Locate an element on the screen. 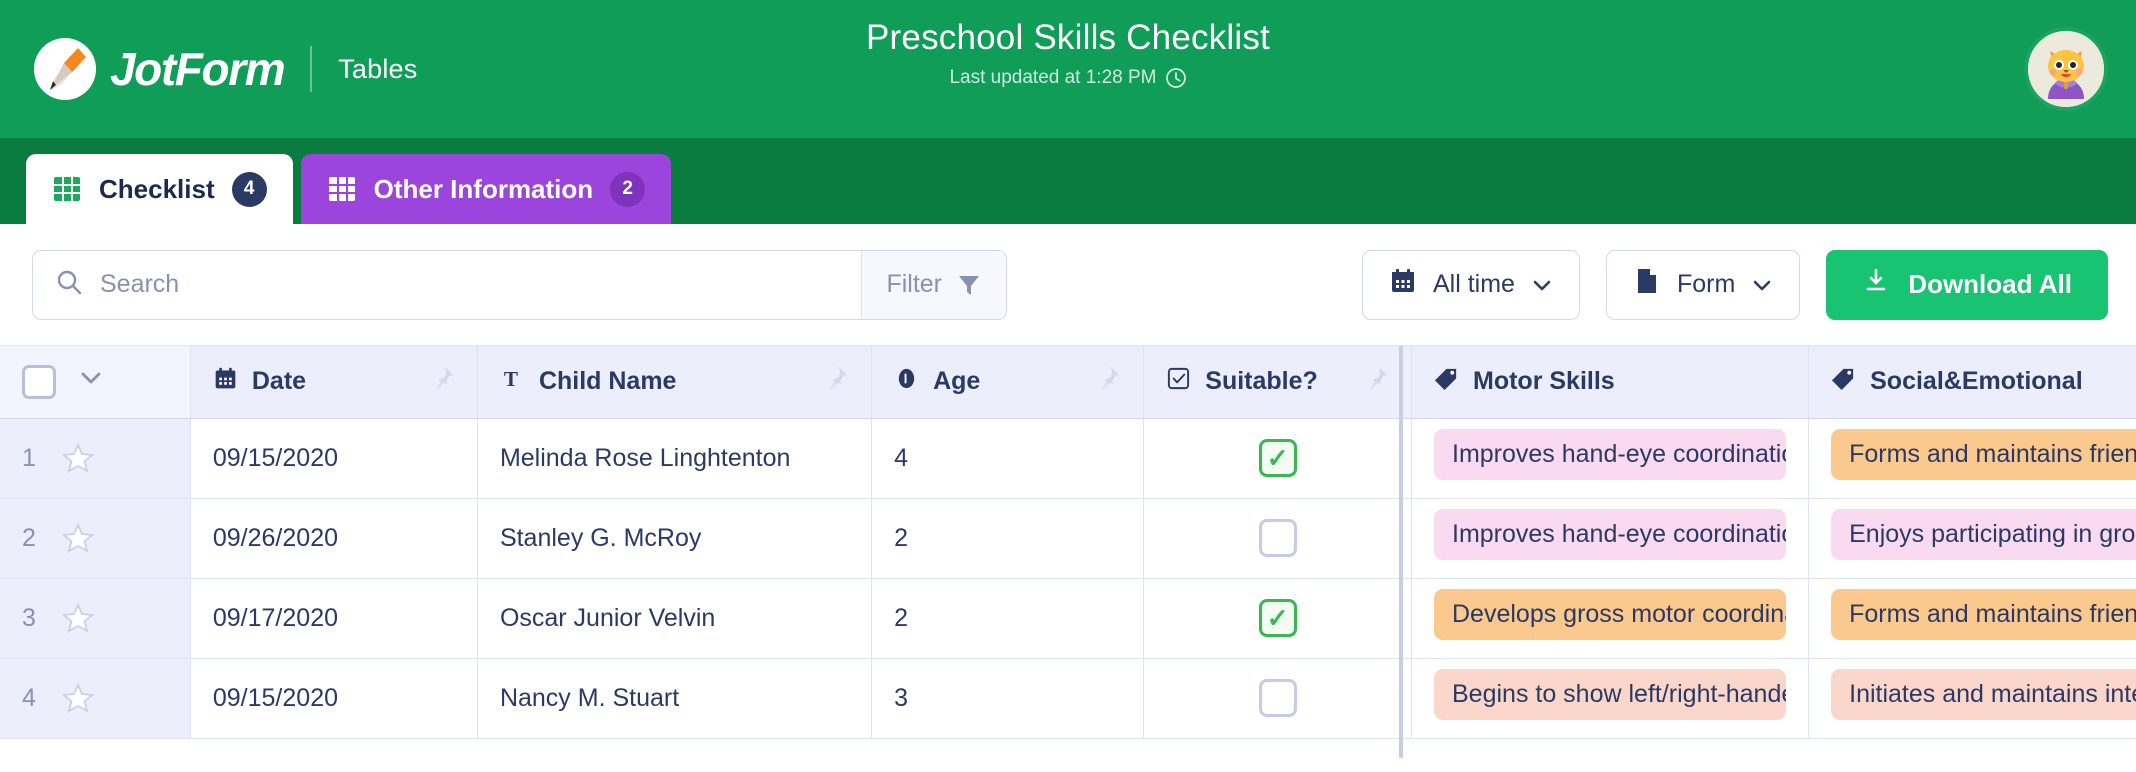 The width and height of the screenshot is (2136, 772). download-all-button: Download All is located at coordinates (1967, 284).